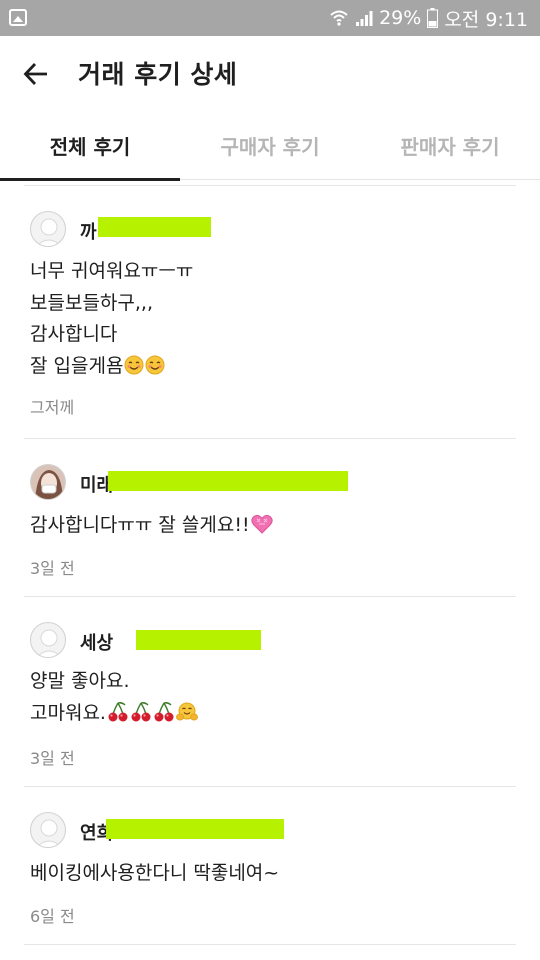 Image resolution: width=540 pixels, height=960 pixels. Describe the element at coordinates (339, 18) in the screenshot. I see `wifi-icon` at that location.